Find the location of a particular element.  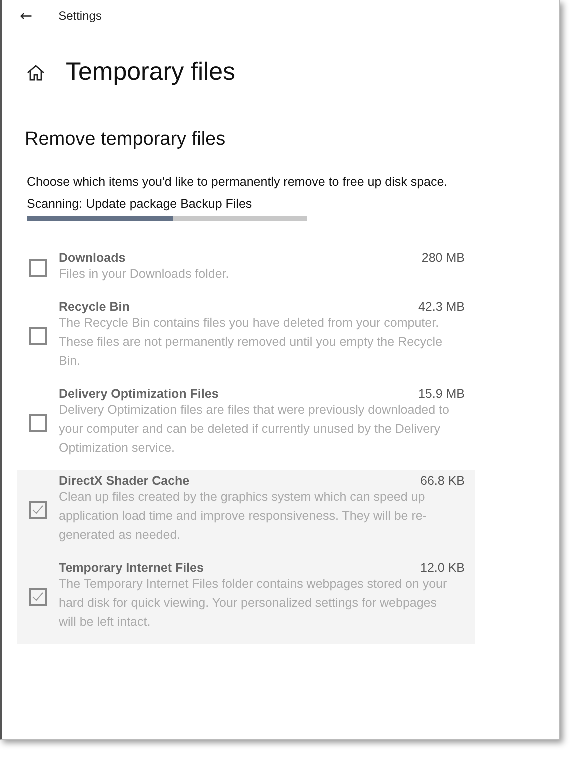

item-description: Files in your Downloads folder. is located at coordinates (144, 274).